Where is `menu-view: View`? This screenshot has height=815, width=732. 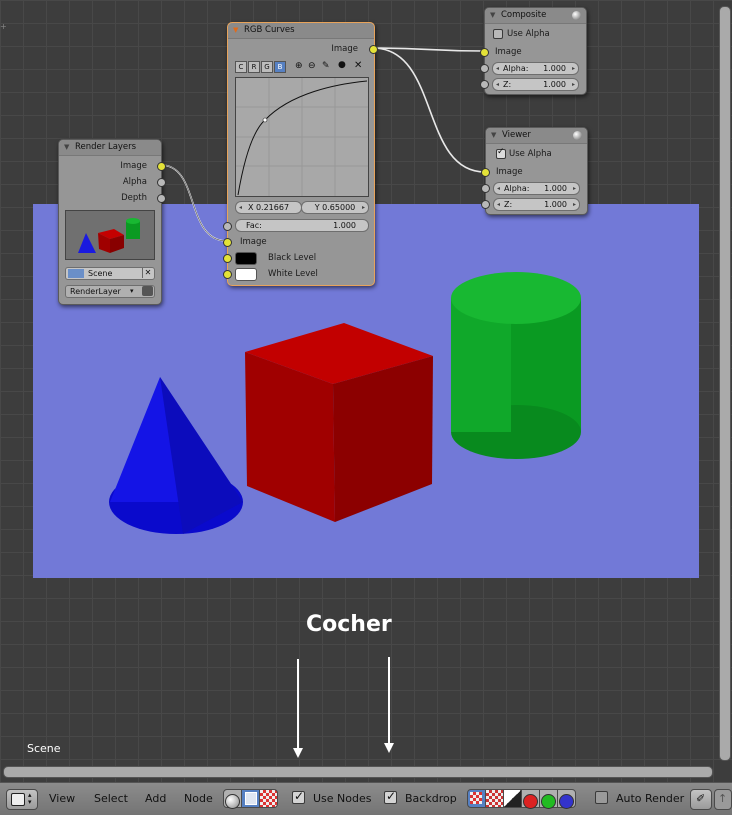
menu-view: View is located at coordinates (62, 798).